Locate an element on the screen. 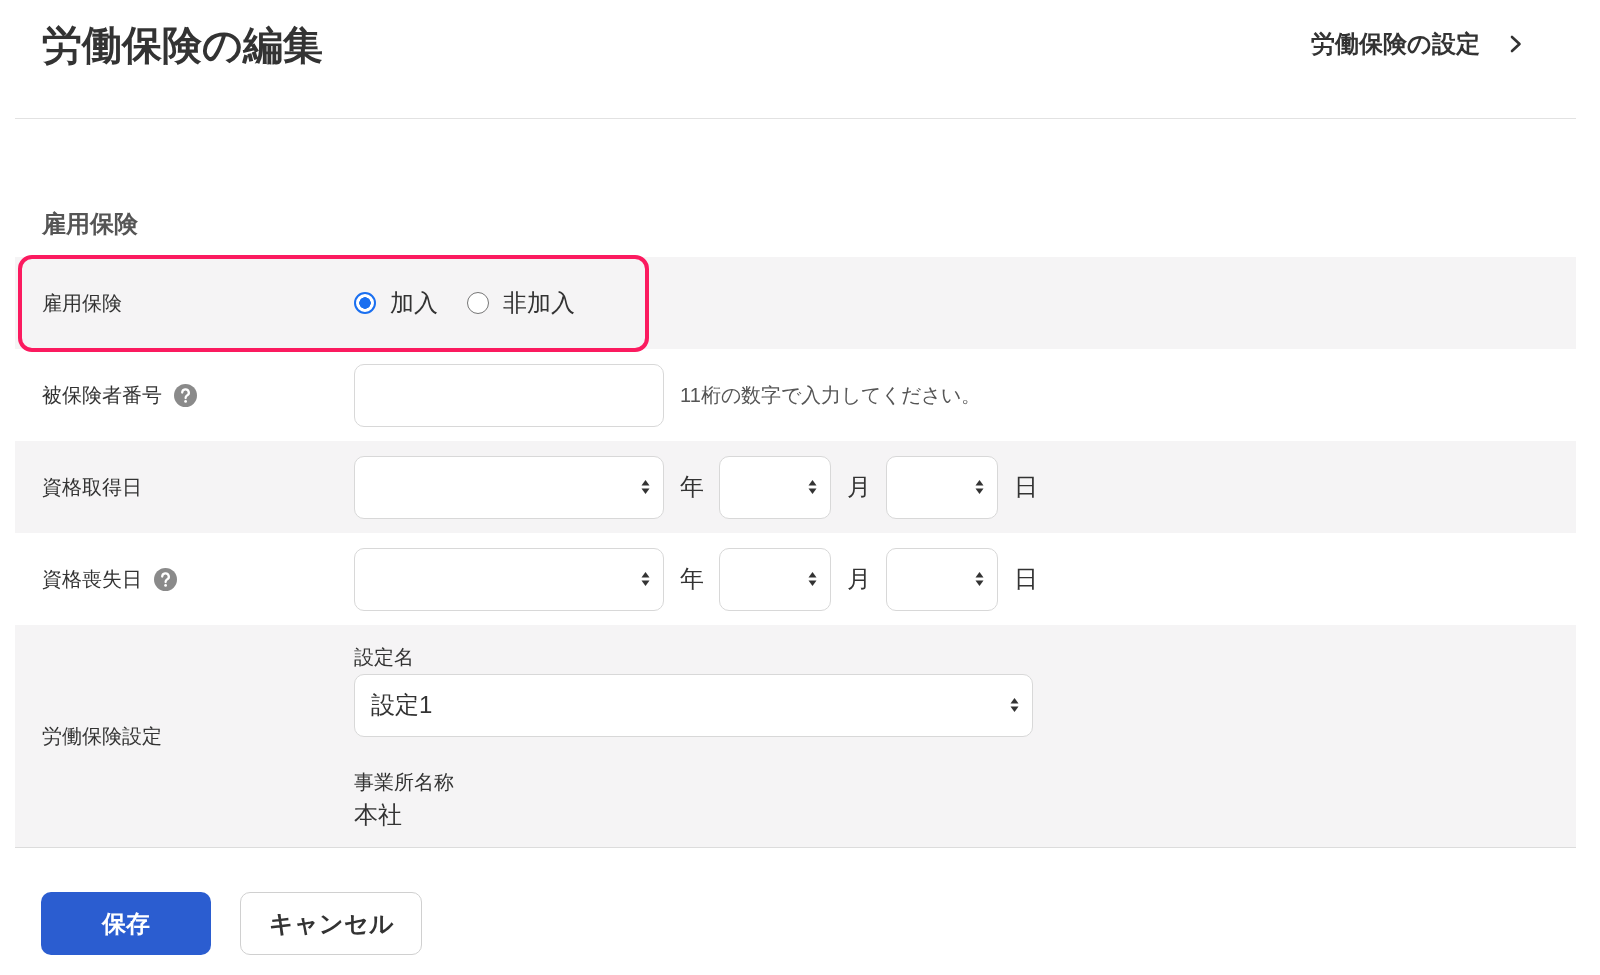  save-button: 保存 is located at coordinates (126, 923).